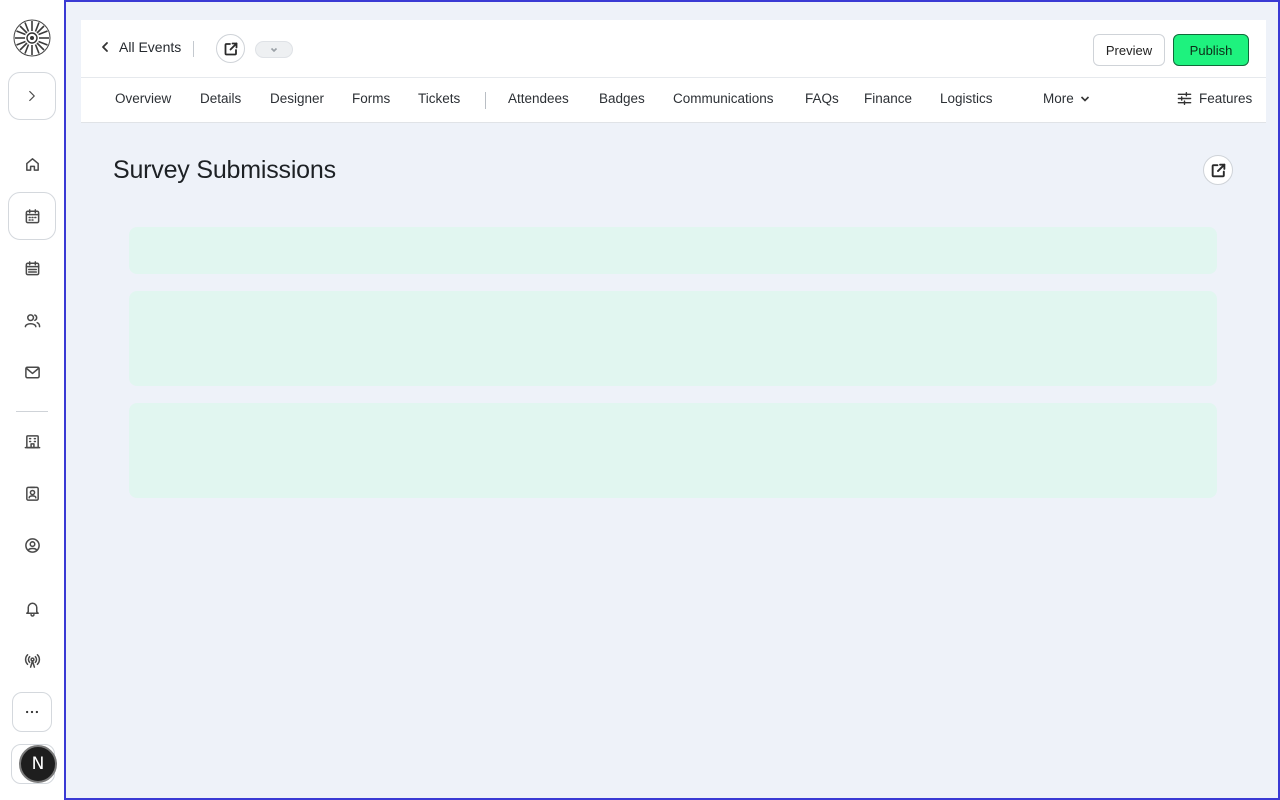 This screenshot has height=800, width=1280. What do you see at coordinates (723, 98) in the screenshot?
I see `tab-communications: Communications` at bounding box center [723, 98].